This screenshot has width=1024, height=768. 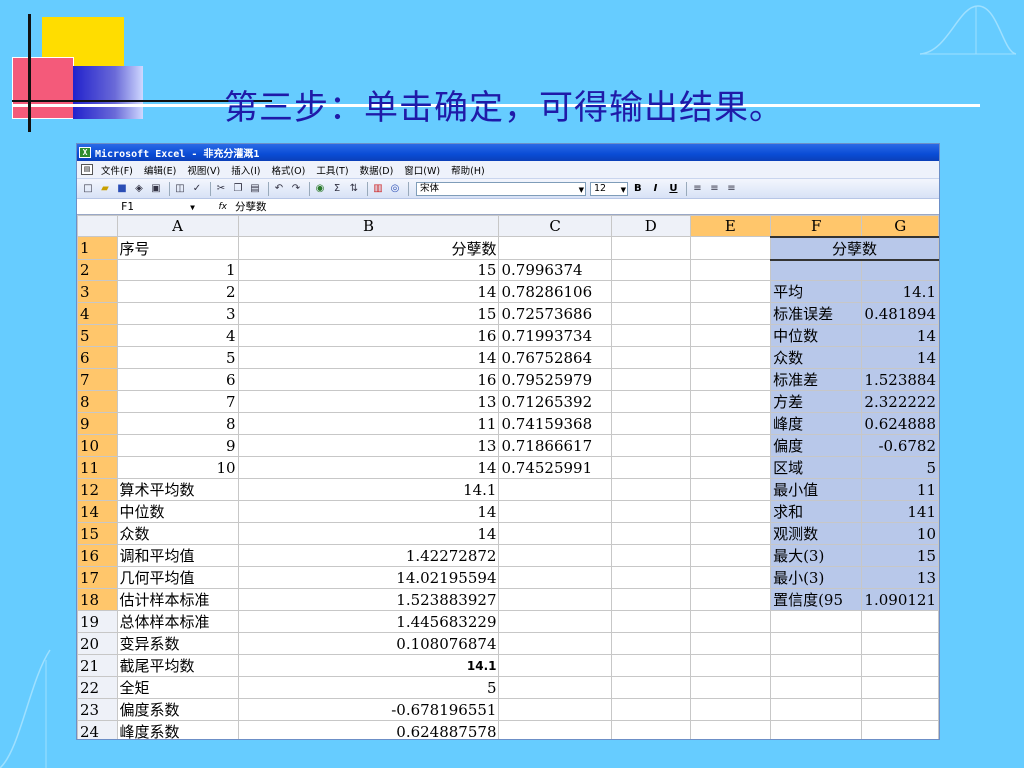 I want to click on row-header: 15, so click(x=97, y=534).